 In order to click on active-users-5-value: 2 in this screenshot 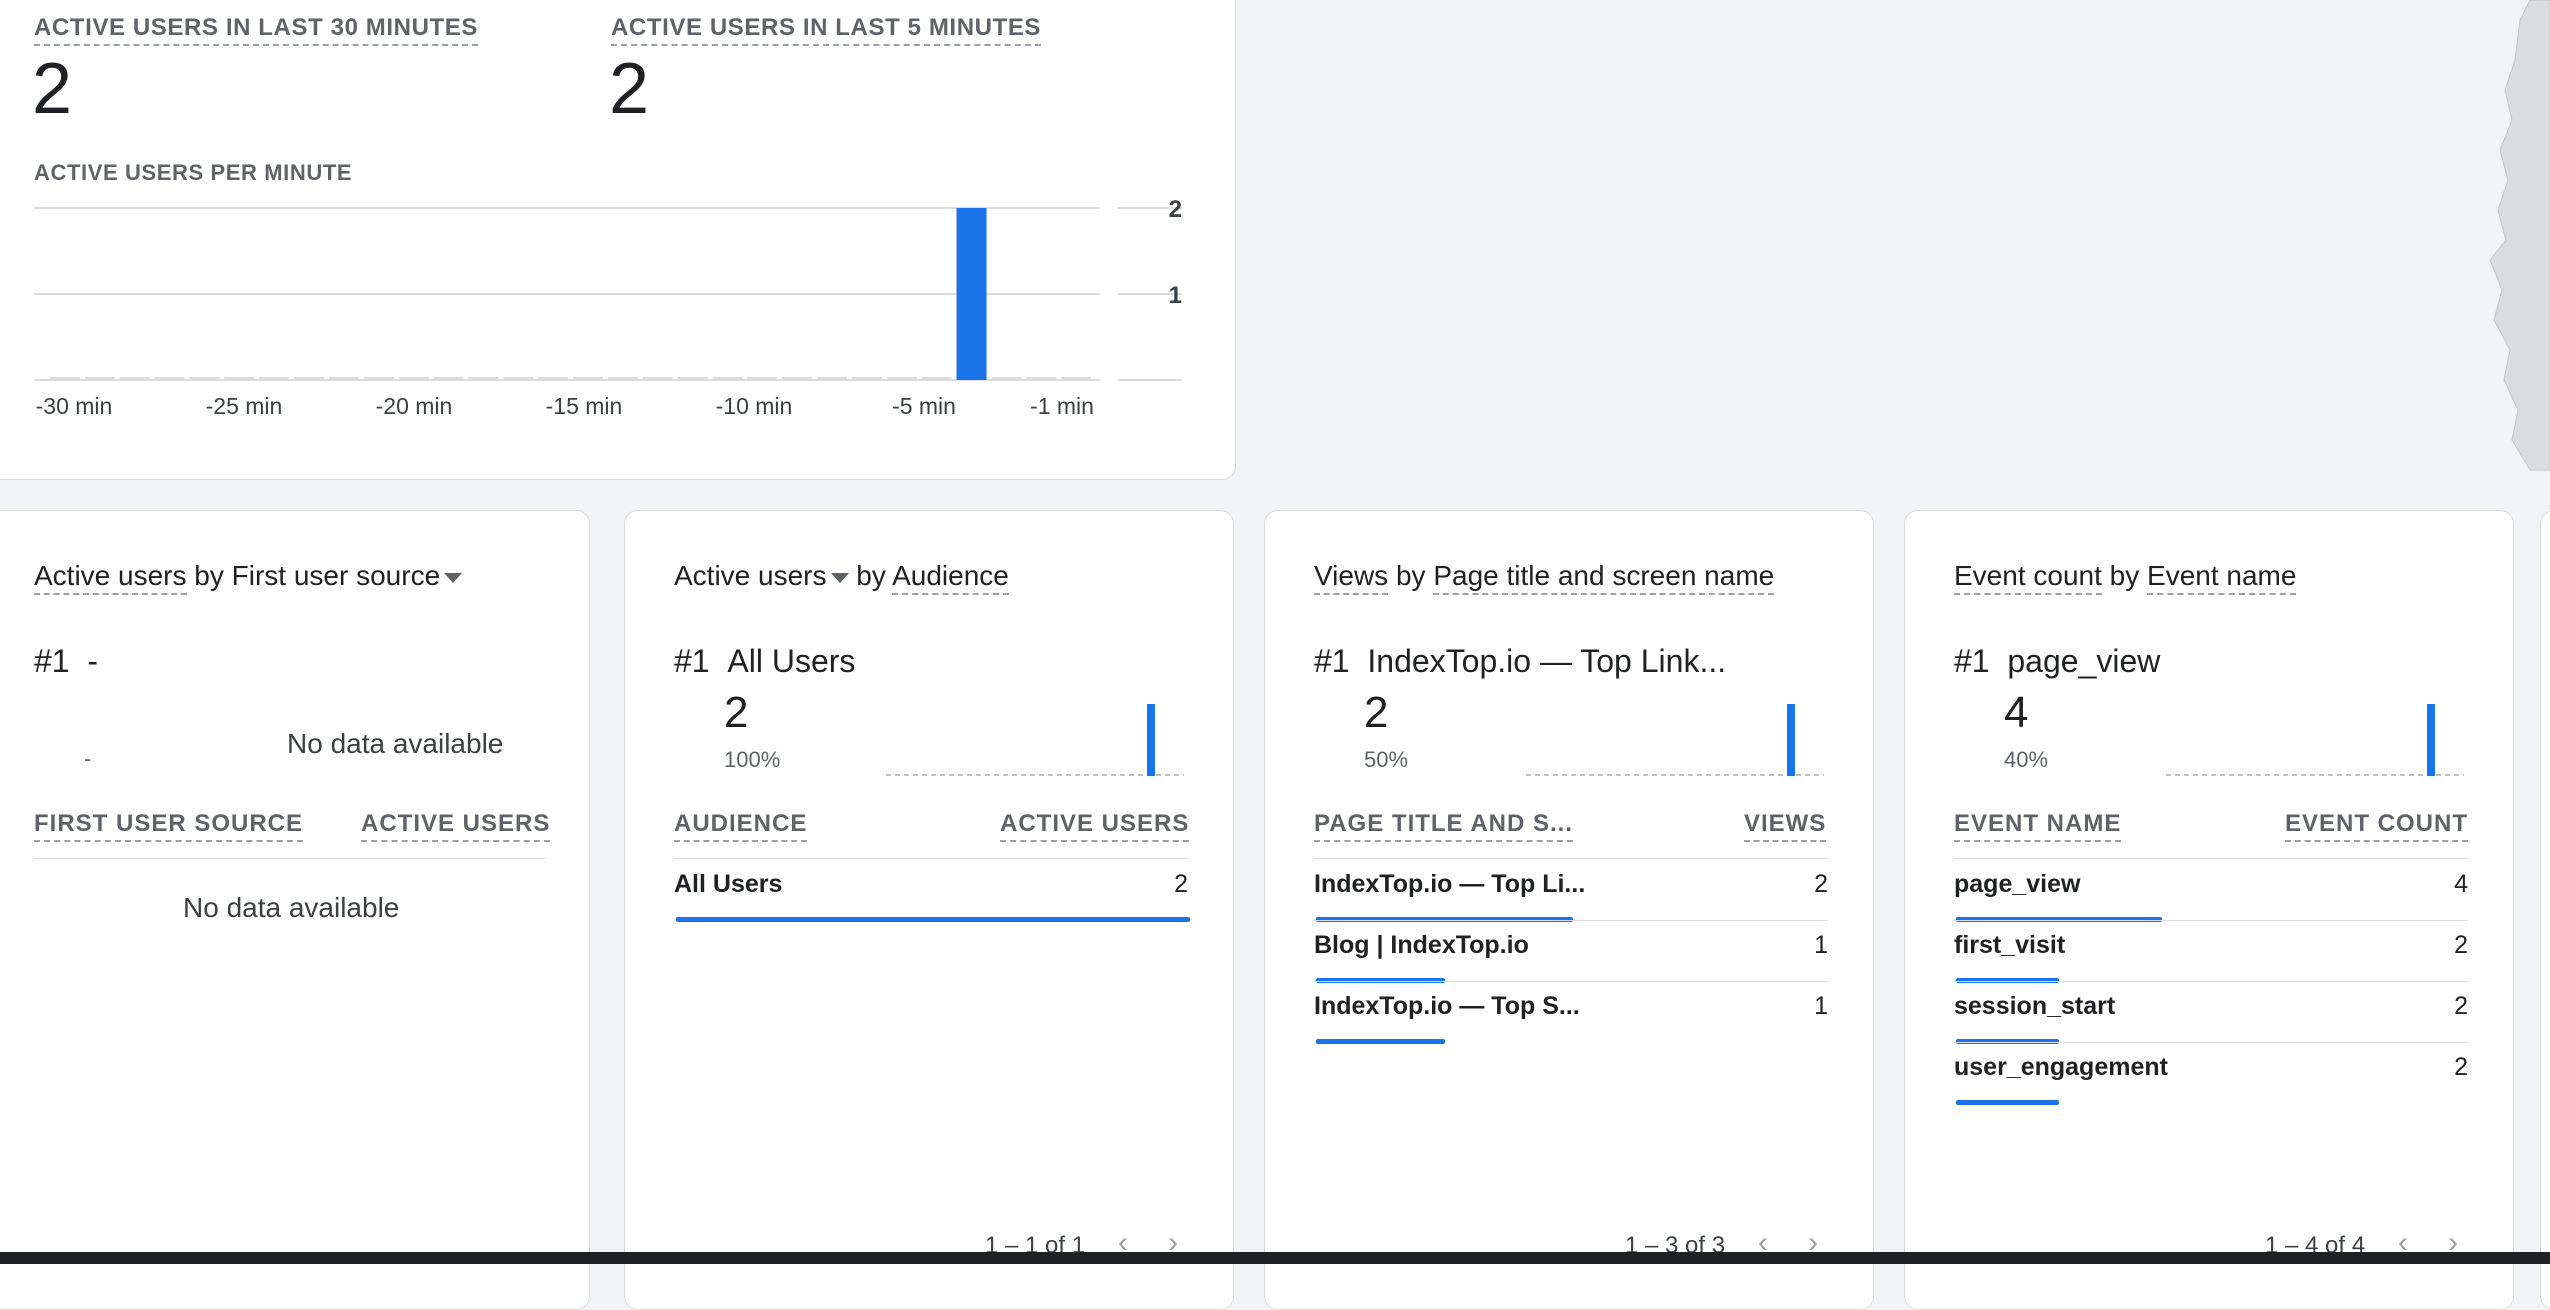, I will do `click(629, 89)`.